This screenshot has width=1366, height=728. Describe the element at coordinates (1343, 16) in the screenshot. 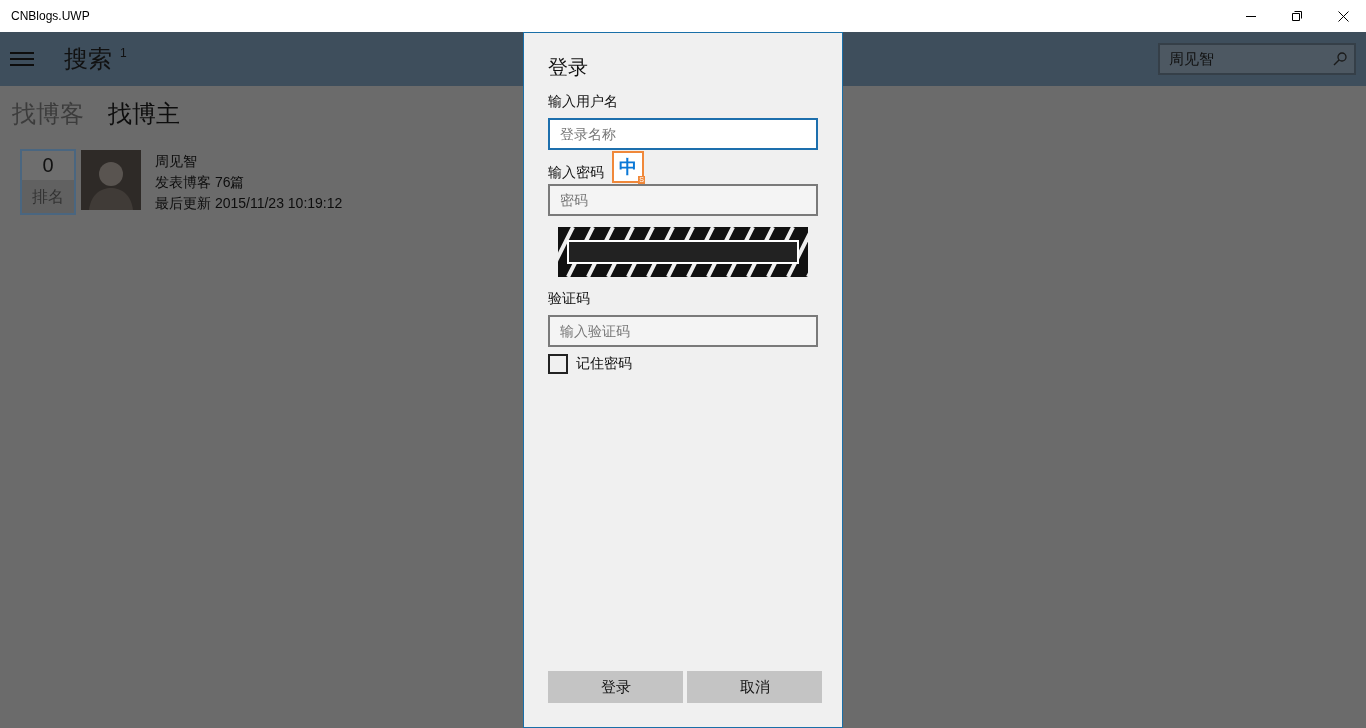

I see `close-icon` at that location.